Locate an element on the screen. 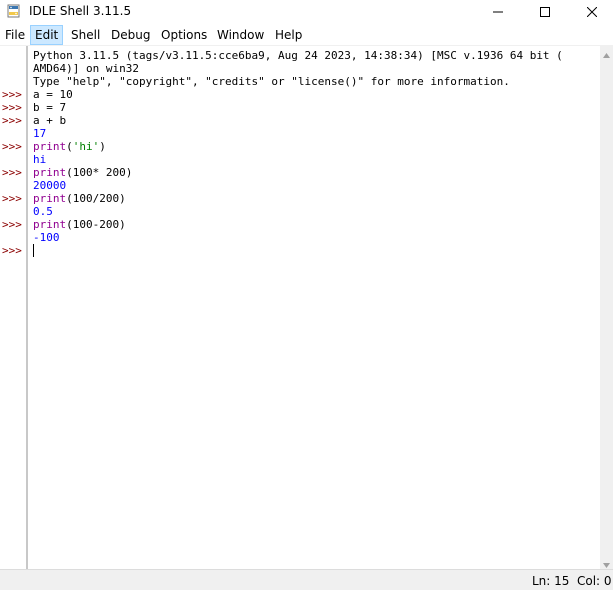 The image size is (613, 590). prompt-gutter: >>> >>> >>> >>> >>> >>> >>> >>> is located at coordinates (13, 307).